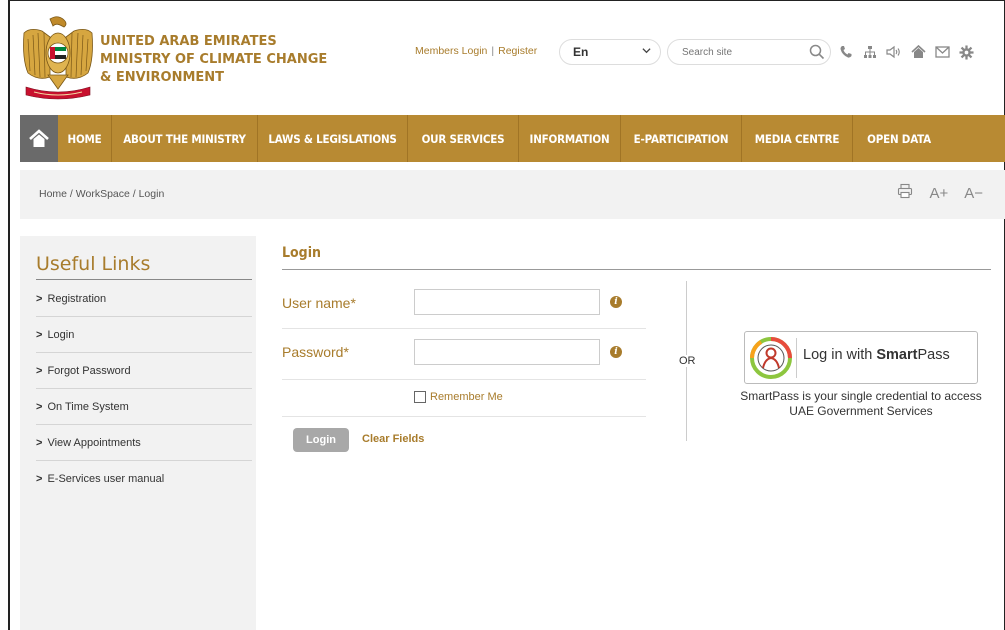 The height and width of the screenshot is (630, 1005). What do you see at coordinates (106, 479) in the screenshot?
I see `sidebar-item-label: E-Services user manual` at bounding box center [106, 479].